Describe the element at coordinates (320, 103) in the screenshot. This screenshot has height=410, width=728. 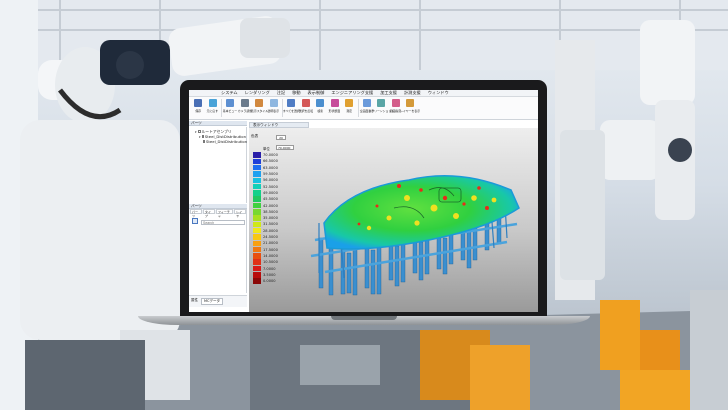
I see `search-icon` at that location.